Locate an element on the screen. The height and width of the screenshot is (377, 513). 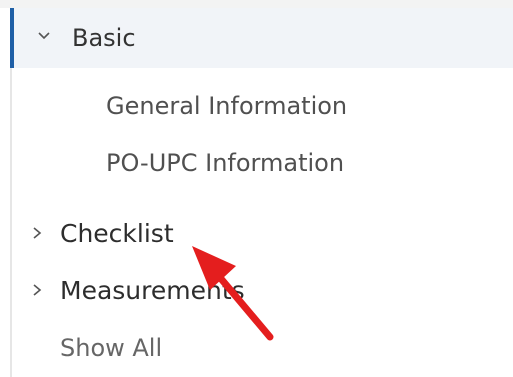
tree-leaf-general-information: General Information is located at coordinates (226, 106).